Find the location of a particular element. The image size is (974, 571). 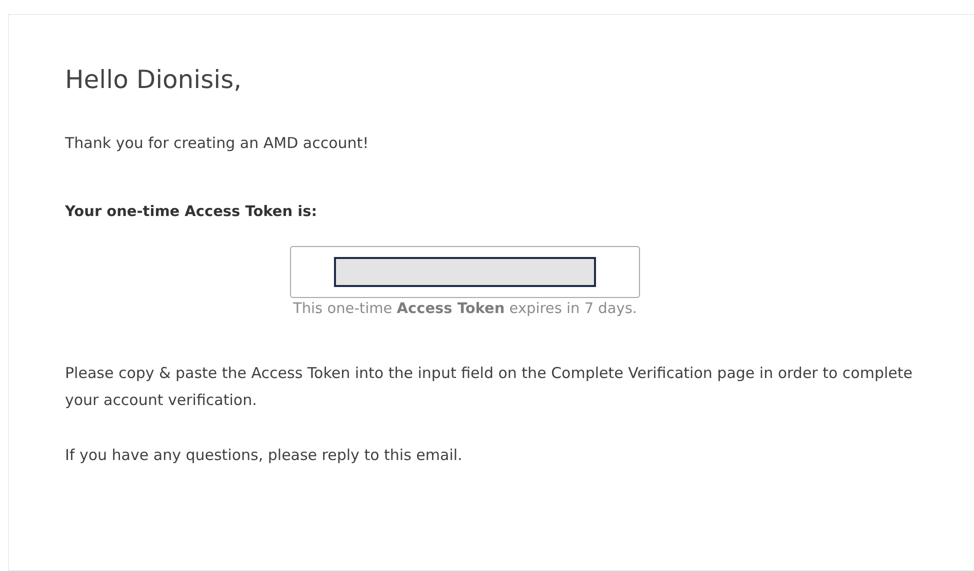

token-expiry-note: This one-time Access Token expires in 7 days. is located at coordinates (465, 309).